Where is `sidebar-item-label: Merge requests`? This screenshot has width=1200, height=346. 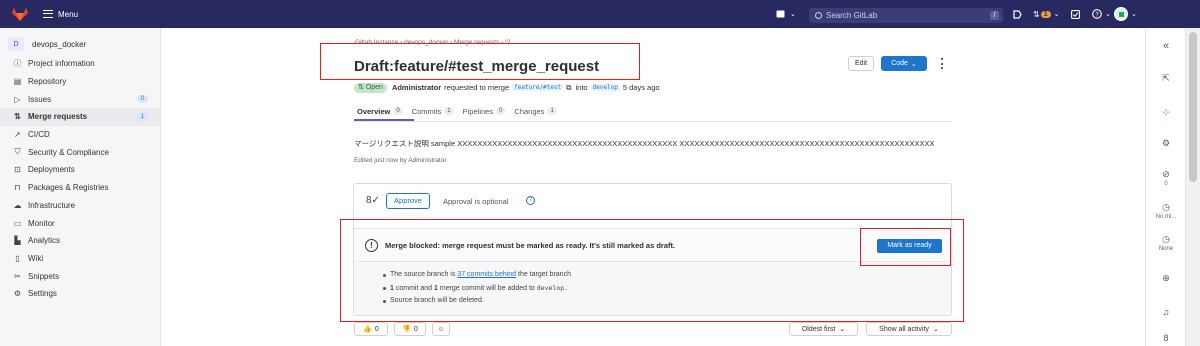 sidebar-item-label: Merge requests is located at coordinates (58, 117).